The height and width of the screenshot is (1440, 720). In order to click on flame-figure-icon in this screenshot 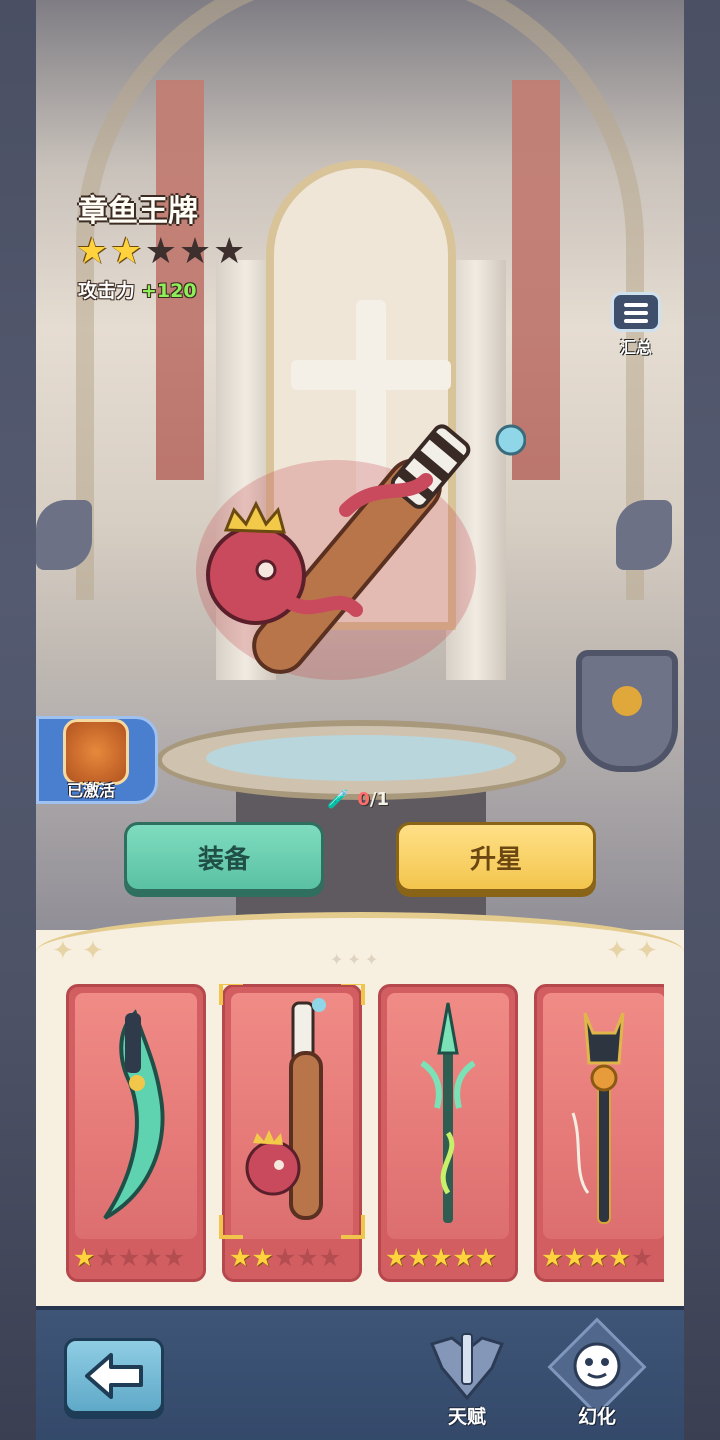, I will do `click(96, 752)`.